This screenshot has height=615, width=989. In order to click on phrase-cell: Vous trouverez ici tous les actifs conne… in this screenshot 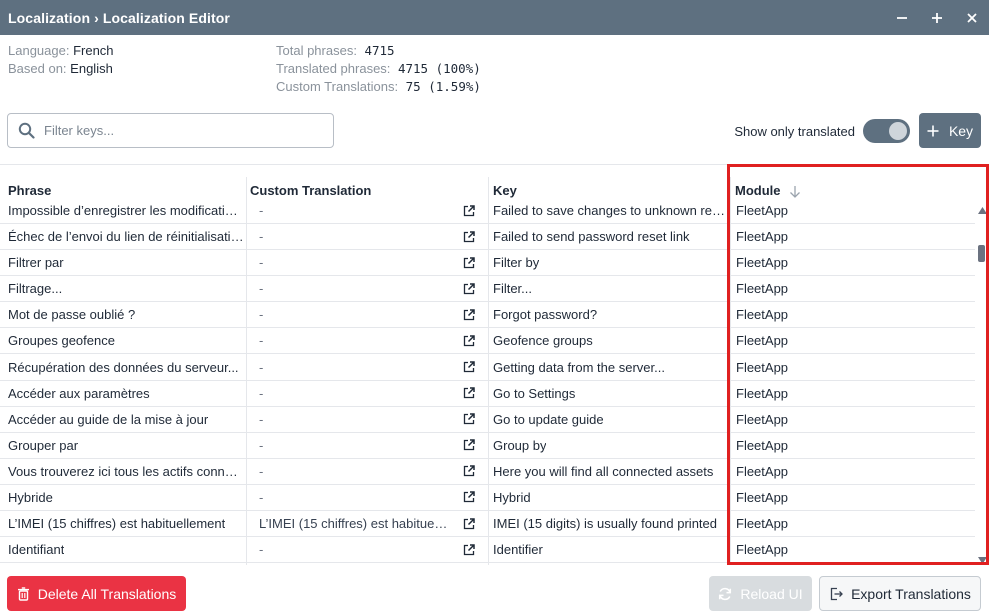, I will do `click(126, 471)`.